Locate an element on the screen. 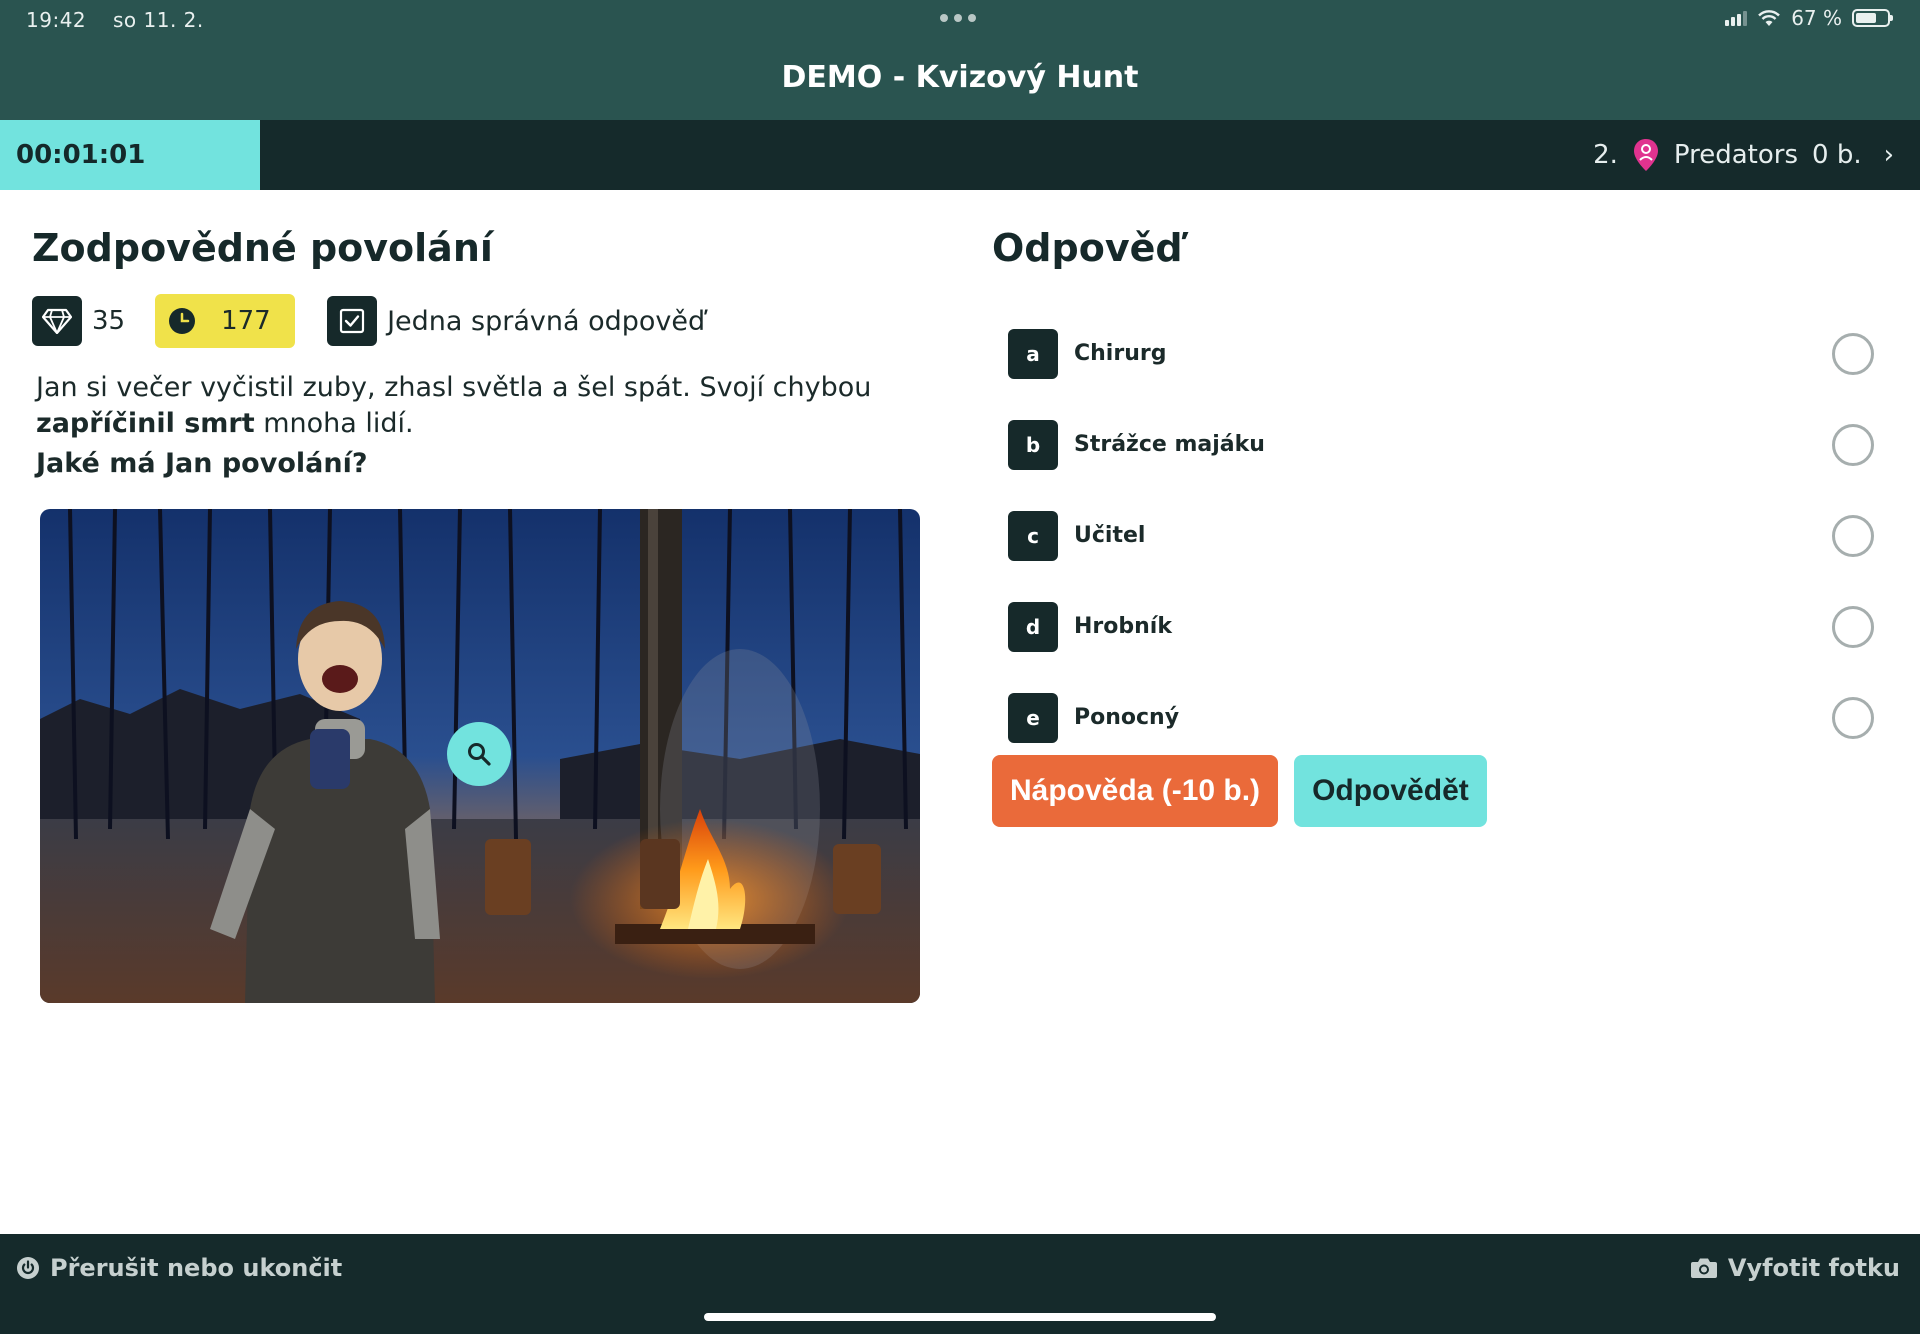  answer-option-b: b Strážce majáku is located at coordinates (1441, 444).